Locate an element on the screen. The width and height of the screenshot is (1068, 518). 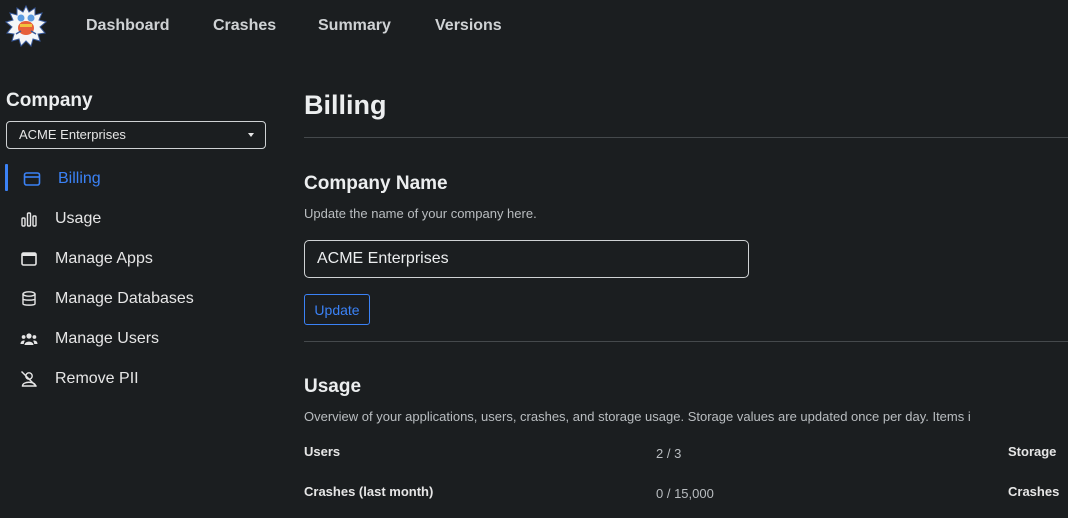
user-remove-icon is located at coordinates (29, 379).